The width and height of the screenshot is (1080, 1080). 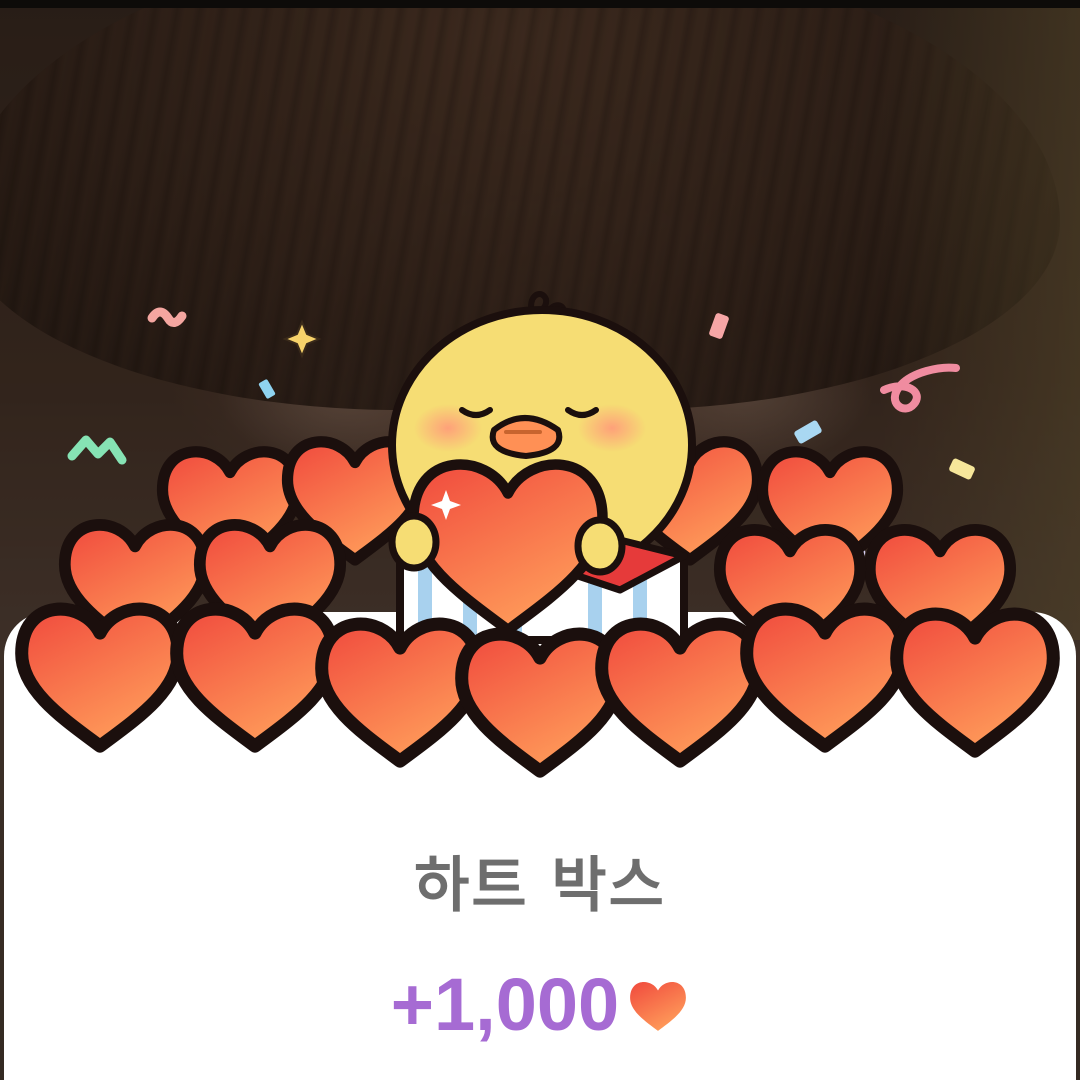 I want to click on confetti-squiggle, so click(x=97, y=450).